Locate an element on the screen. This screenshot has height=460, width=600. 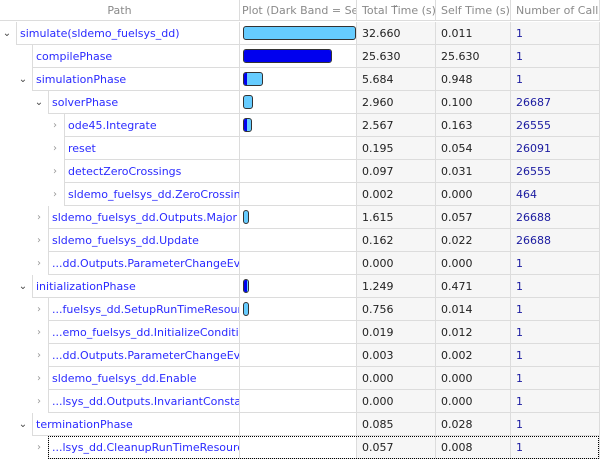
table-row: › sldemo_fuelsys_dd.Update 0.162 0.022 26688 is located at coordinates (300, 240).